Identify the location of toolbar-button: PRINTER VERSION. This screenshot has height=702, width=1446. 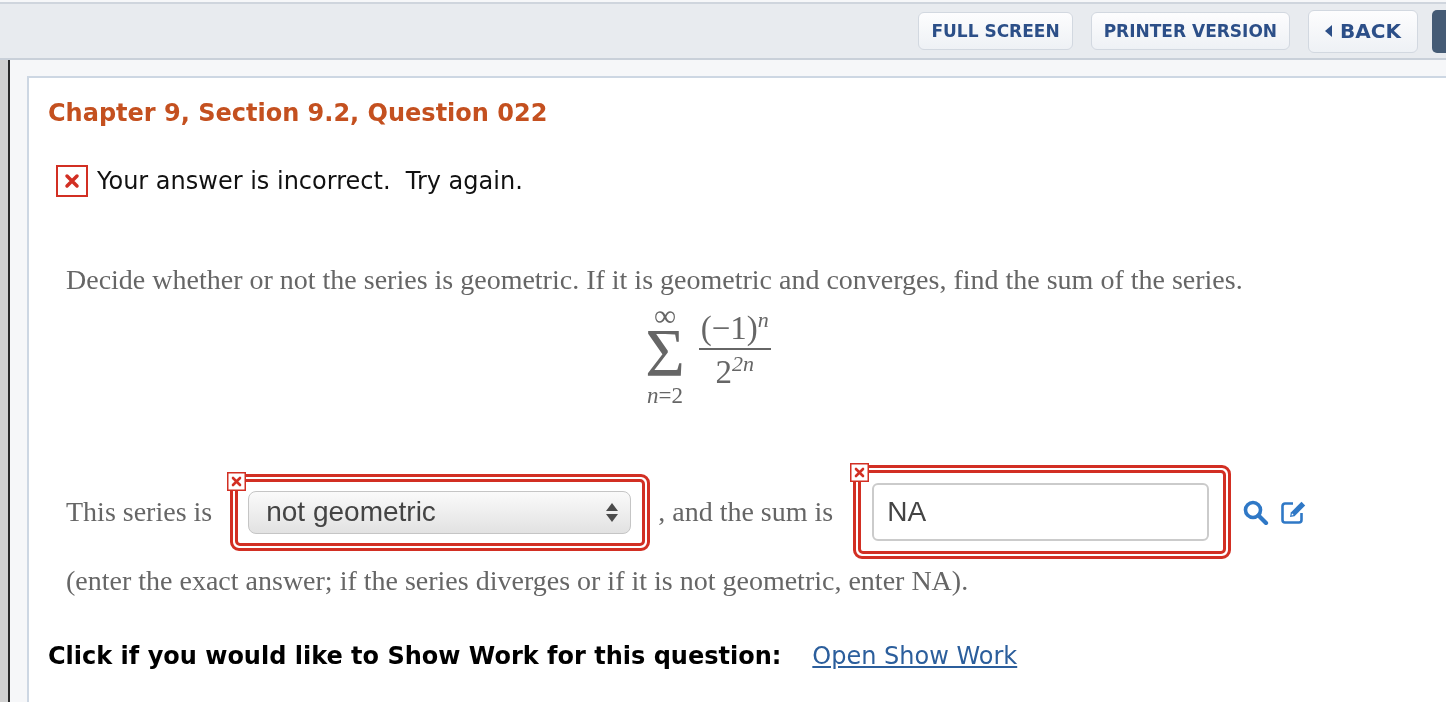
(1190, 31).